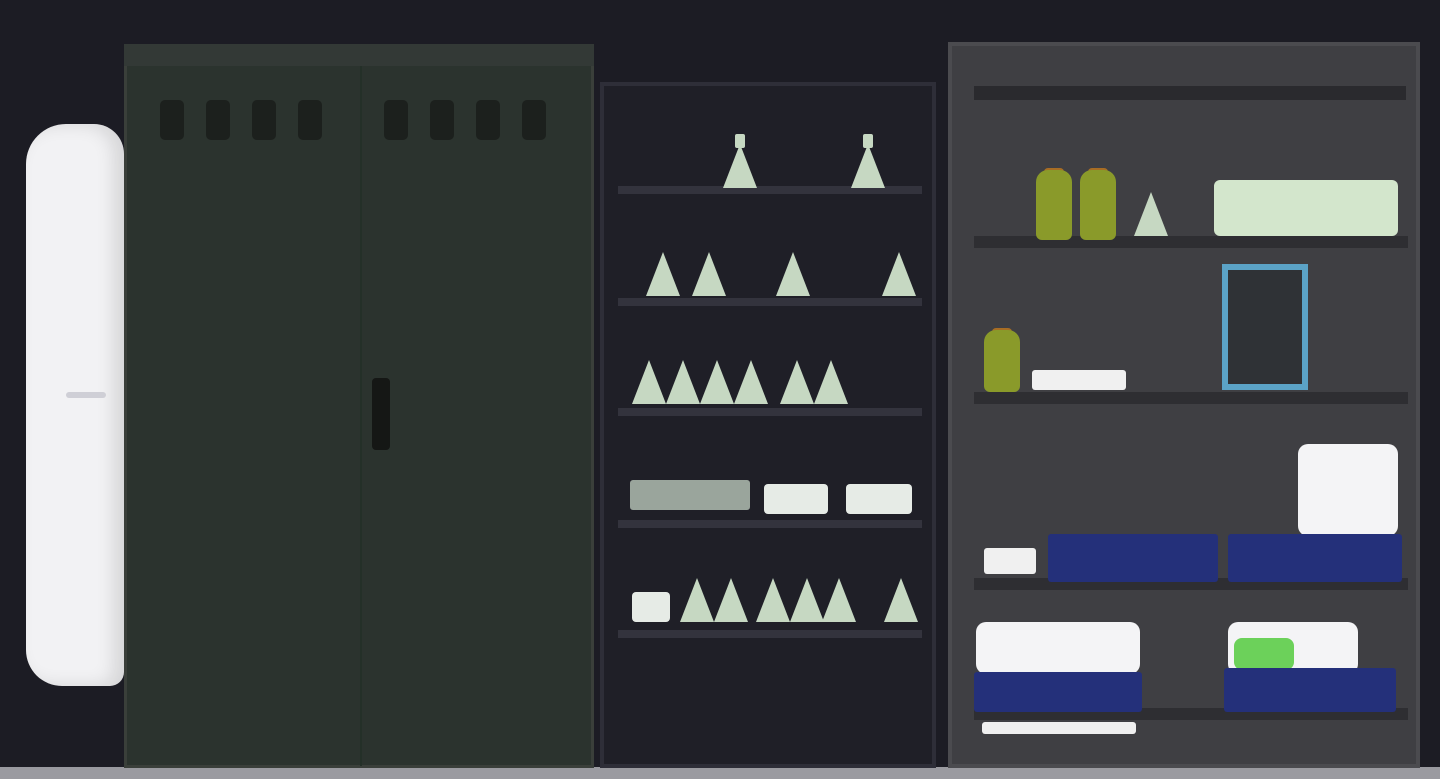 Image resolution: width=1440 pixels, height=779 pixels. I want to click on cabinet-handle, so click(381, 414).